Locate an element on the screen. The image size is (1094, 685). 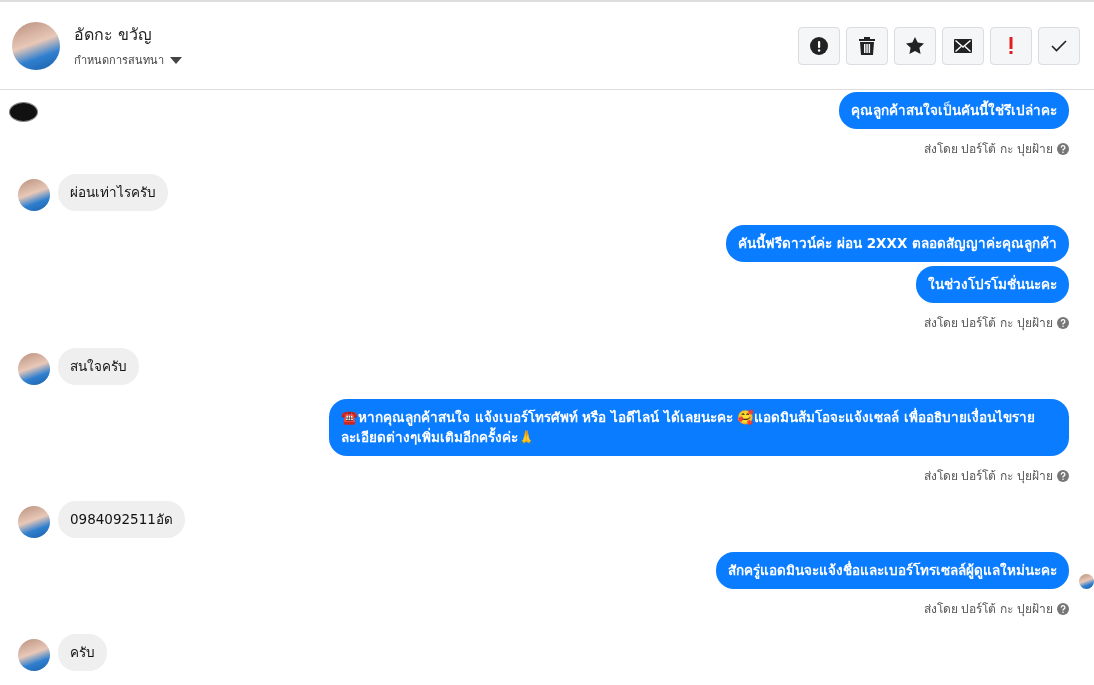
sent-message: คันนี้ฟรีดาวน์ค่ะ ผ่อน 2XXX ตลอดสัญญาค่ะคุณลูกค้า is located at coordinates (897, 243).